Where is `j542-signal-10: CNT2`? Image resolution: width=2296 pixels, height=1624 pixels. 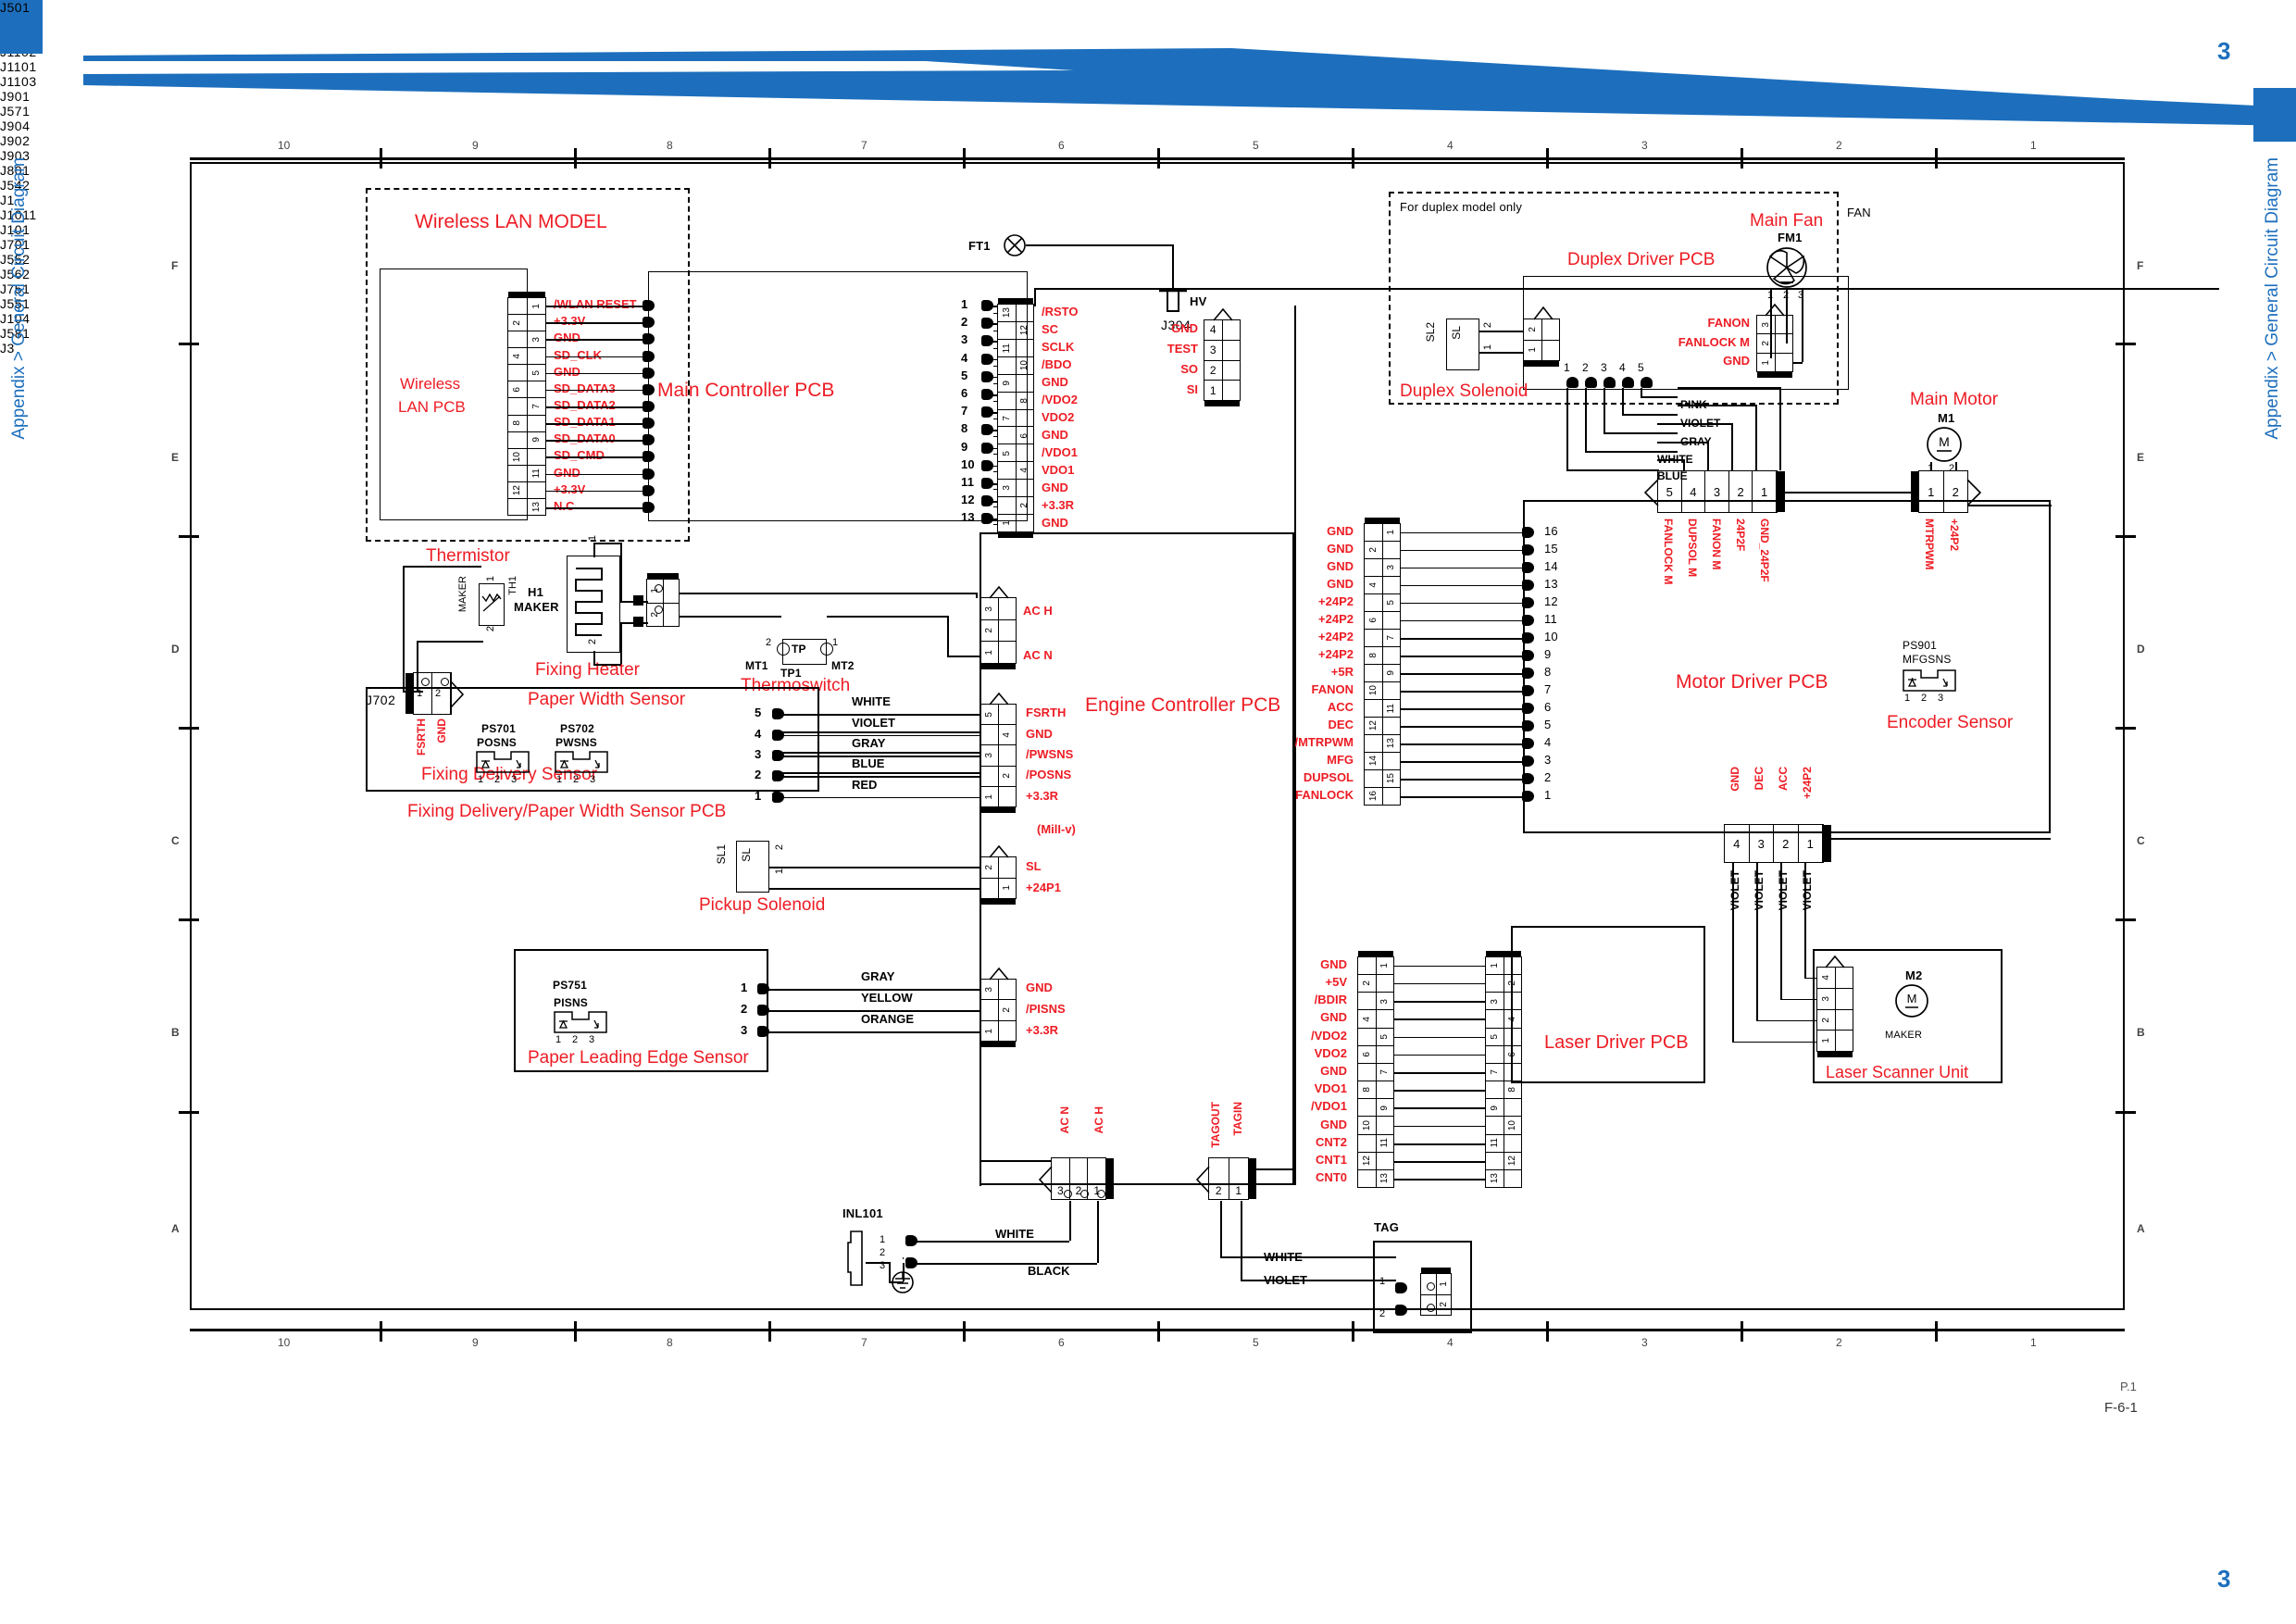
j542-signal-10: CNT2 is located at coordinates (1331, 1141).